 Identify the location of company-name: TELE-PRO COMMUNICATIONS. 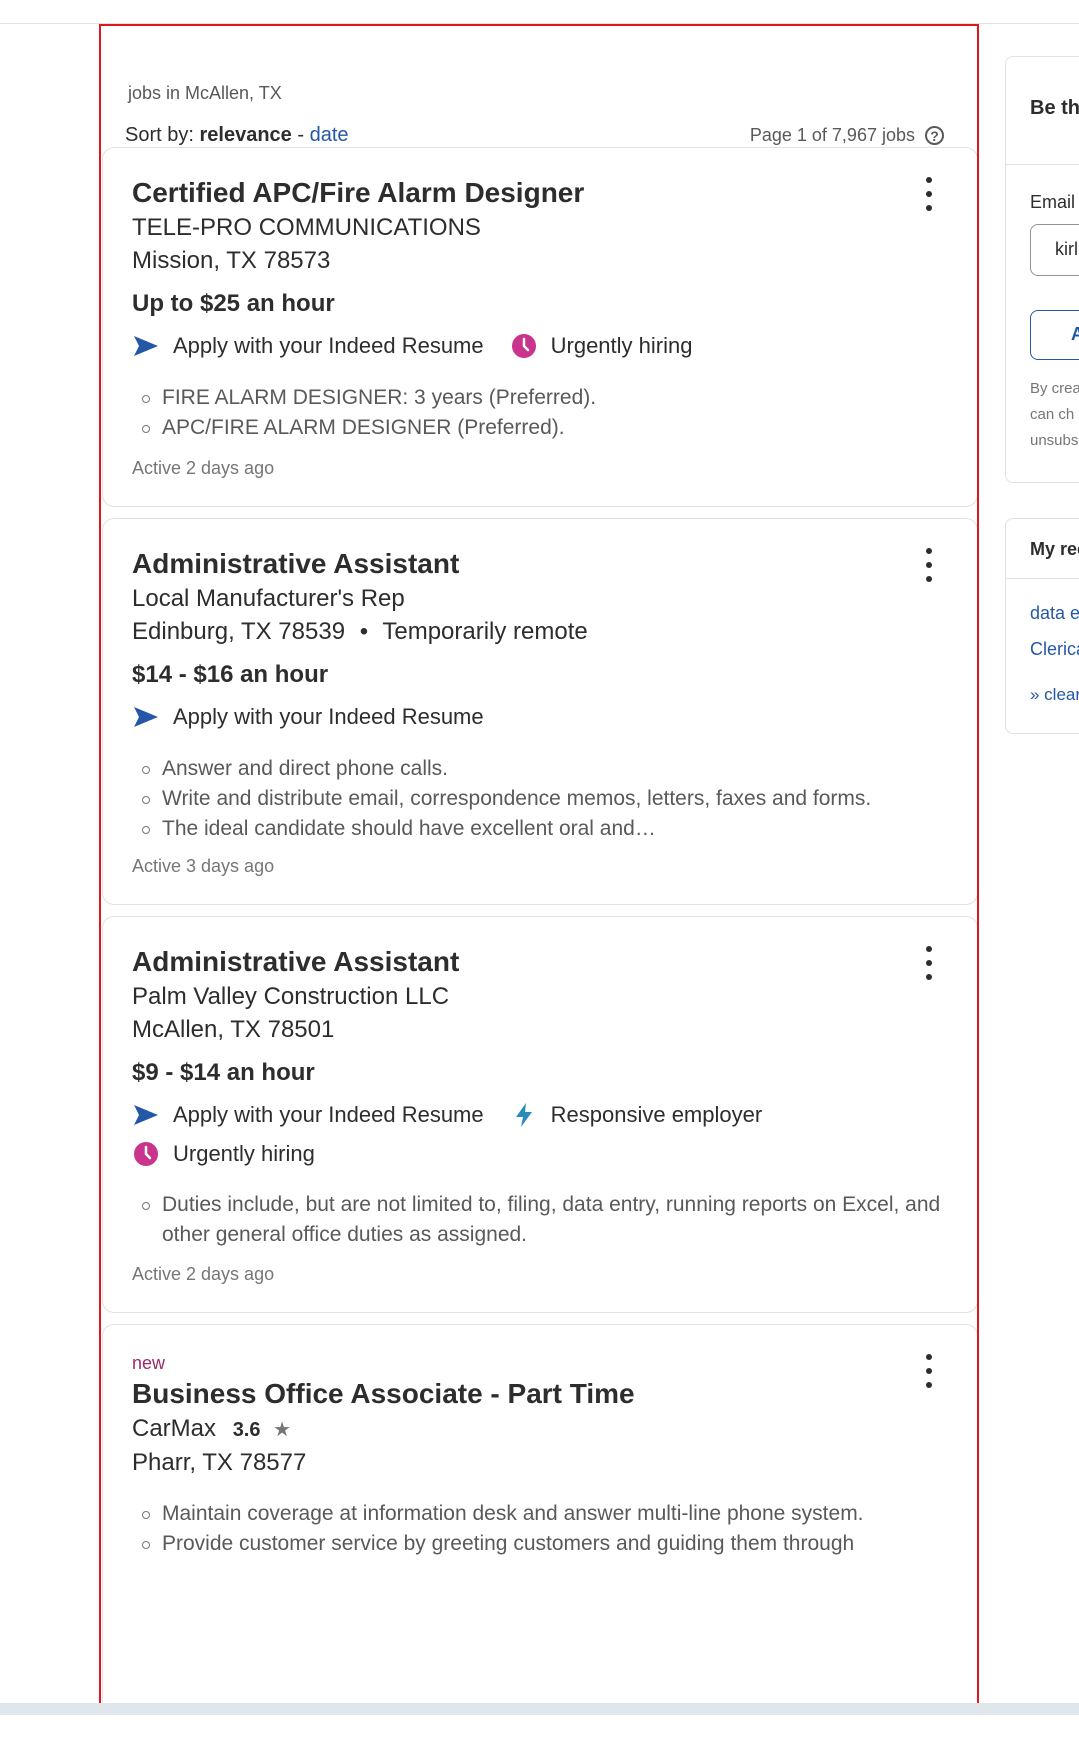
(306, 228).